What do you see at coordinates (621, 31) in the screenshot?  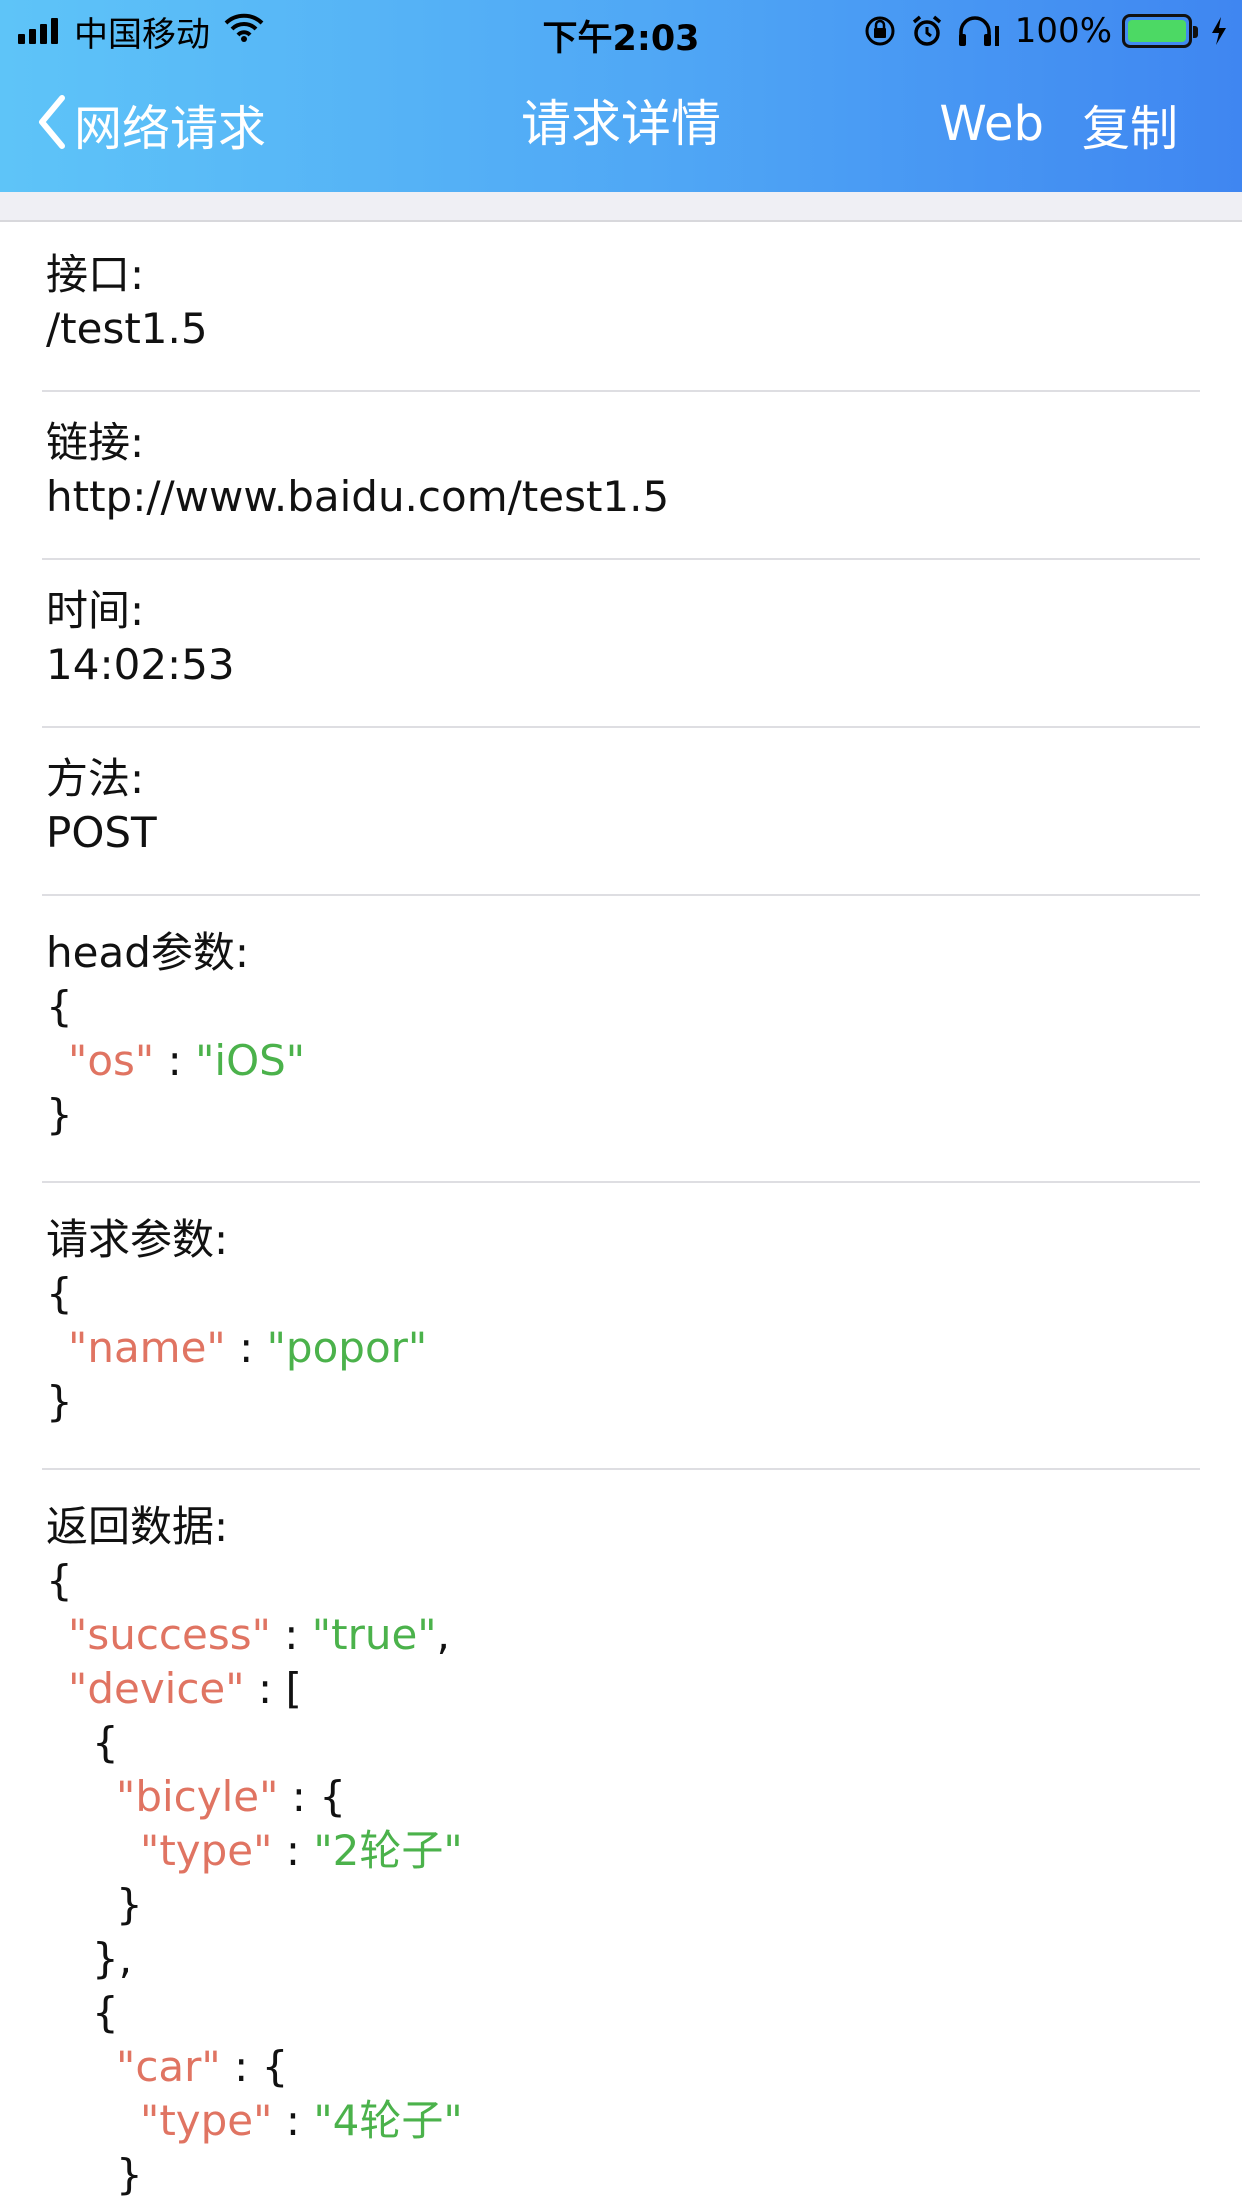 I see `status-bar: 中国移动 下午2:03 100%` at bounding box center [621, 31].